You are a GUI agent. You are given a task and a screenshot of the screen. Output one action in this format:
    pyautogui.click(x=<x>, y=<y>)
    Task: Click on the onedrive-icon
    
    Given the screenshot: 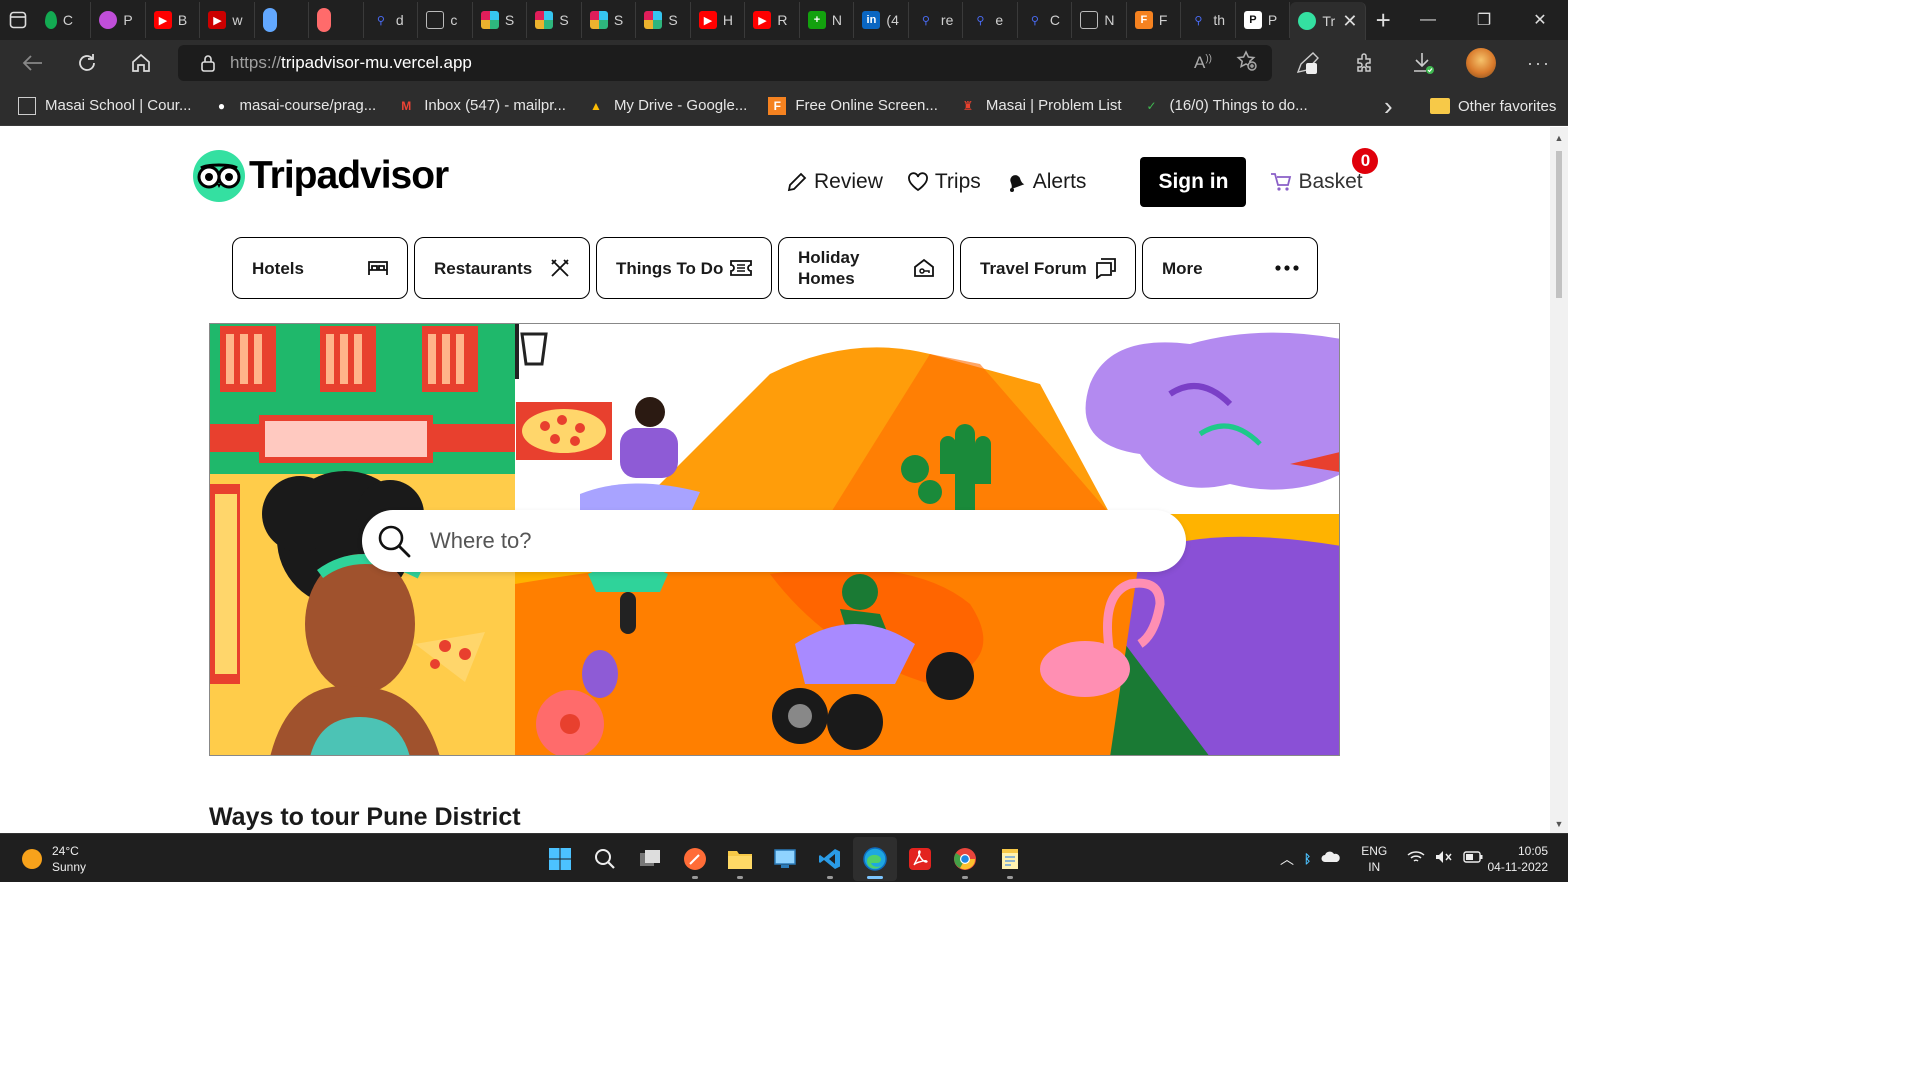 What is the action you would take?
    pyautogui.click(x=1331, y=858)
    